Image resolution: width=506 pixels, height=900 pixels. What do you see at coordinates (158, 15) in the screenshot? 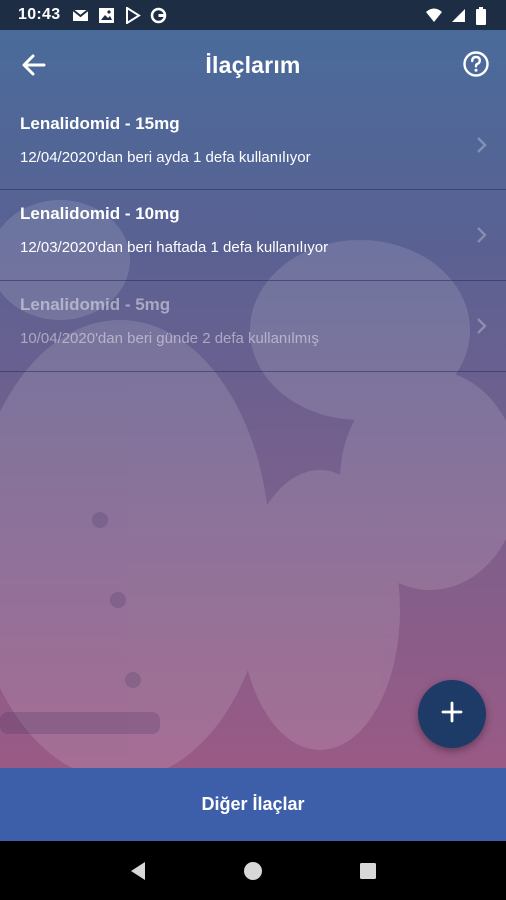
I see `app-icon` at bounding box center [158, 15].